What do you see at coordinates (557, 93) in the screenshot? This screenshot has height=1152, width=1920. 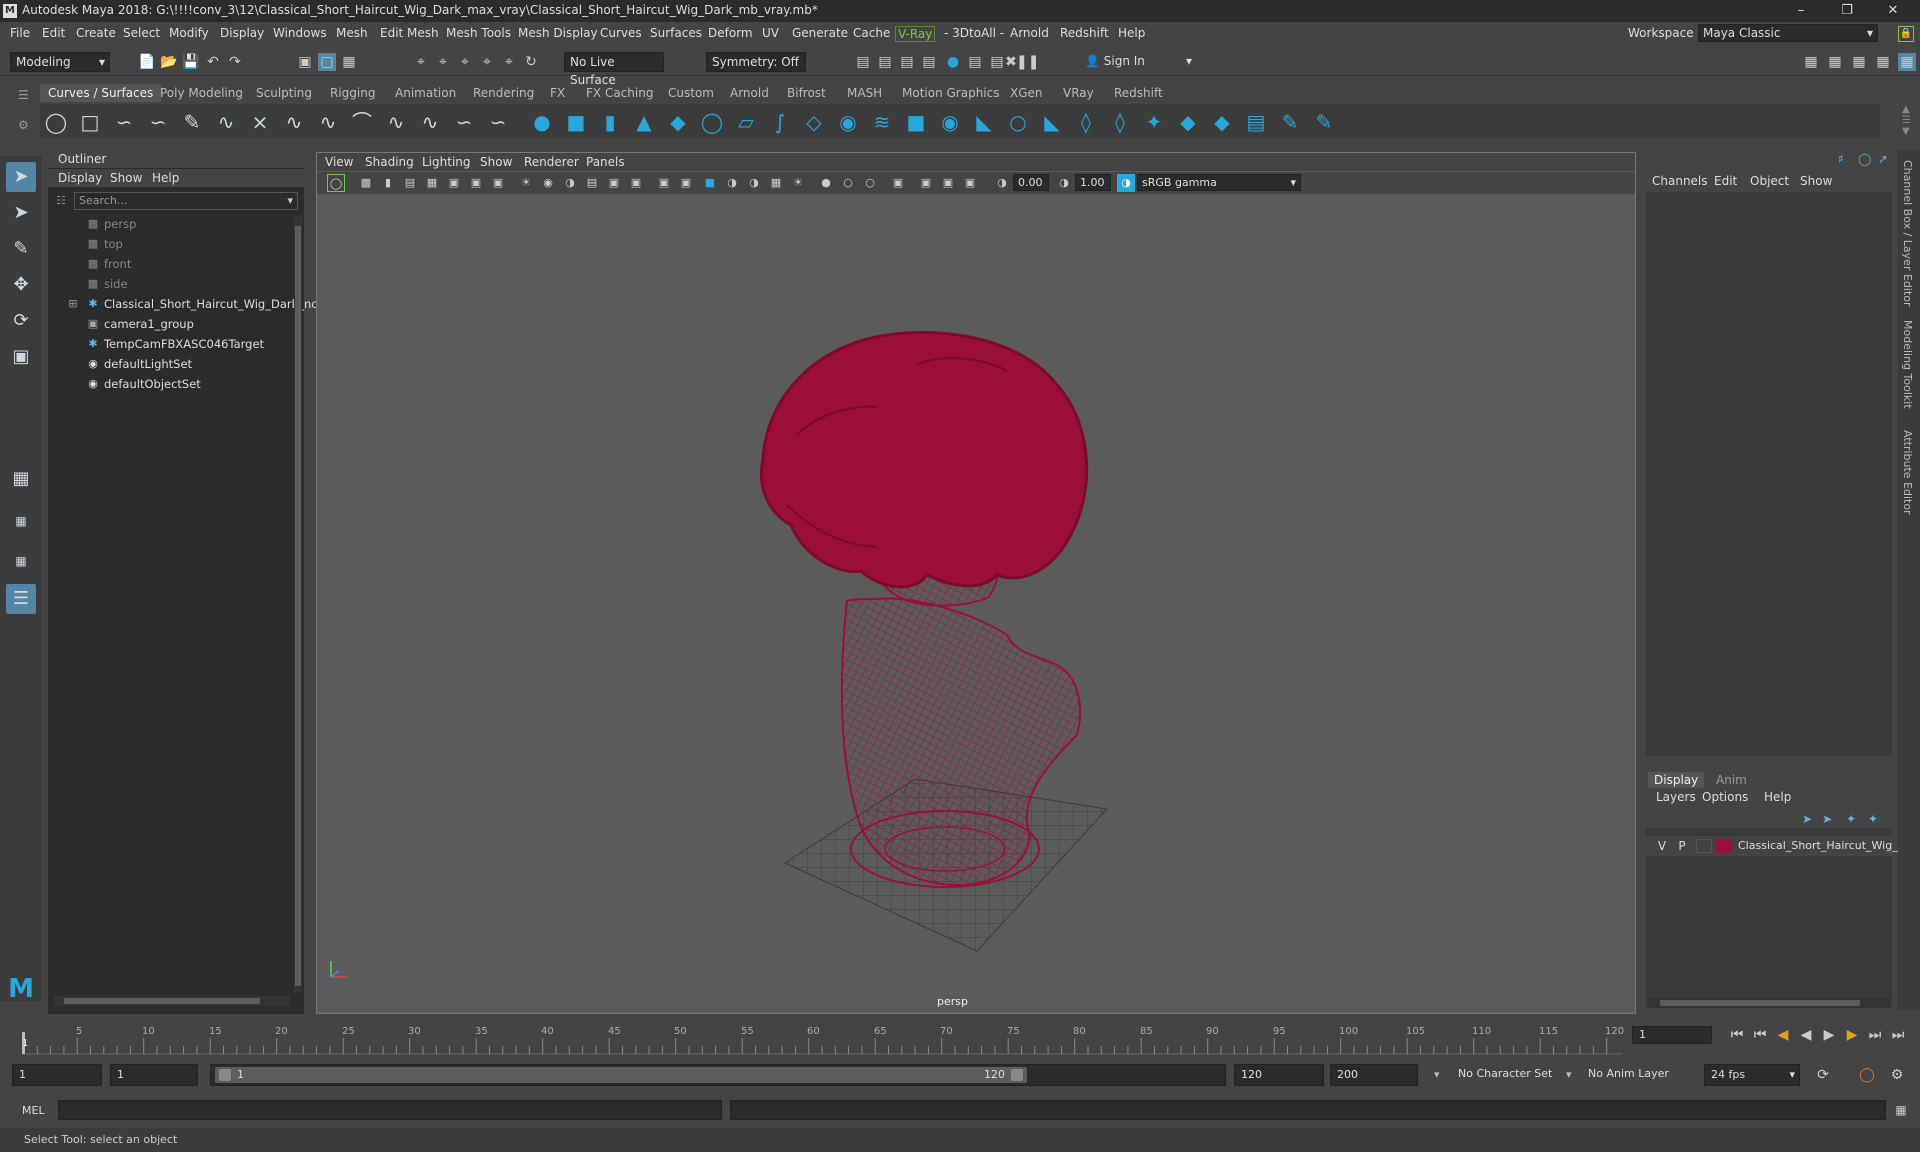 I see `shelf-tab-fx: FX` at bounding box center [557, 93].